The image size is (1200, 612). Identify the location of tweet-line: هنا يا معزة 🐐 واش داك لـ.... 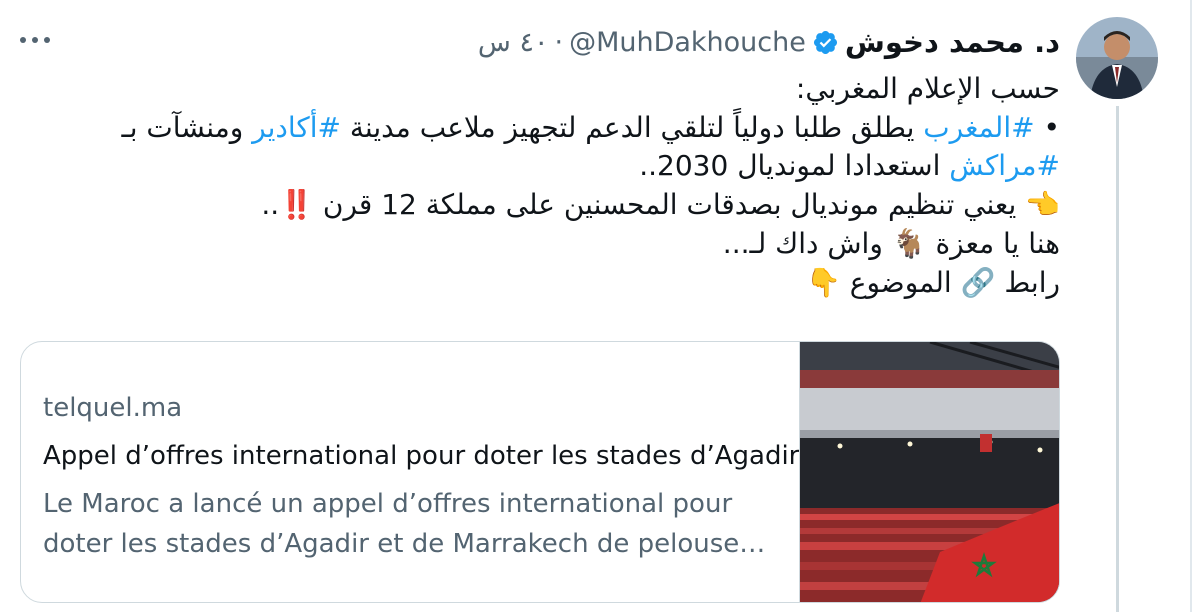
(560, 244).